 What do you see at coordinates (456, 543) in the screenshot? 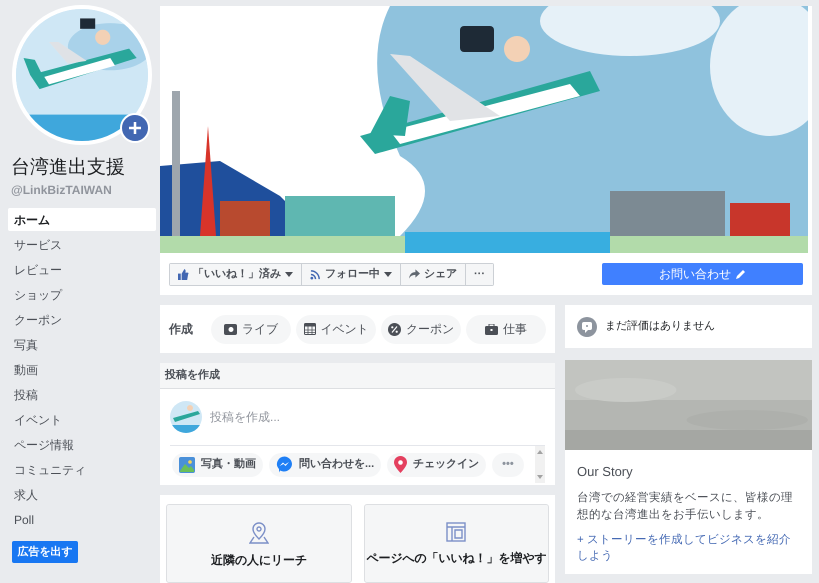
I see `promo-card: ページへの「いいね！」を増やす` at bounding box center [456, 543].